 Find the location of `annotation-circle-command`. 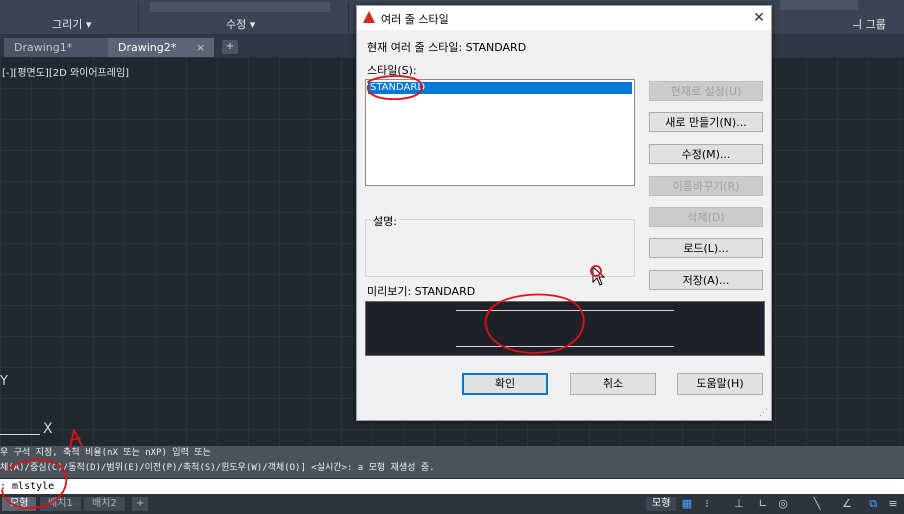

annotation-circle-command is located at coordinates (34, 484).